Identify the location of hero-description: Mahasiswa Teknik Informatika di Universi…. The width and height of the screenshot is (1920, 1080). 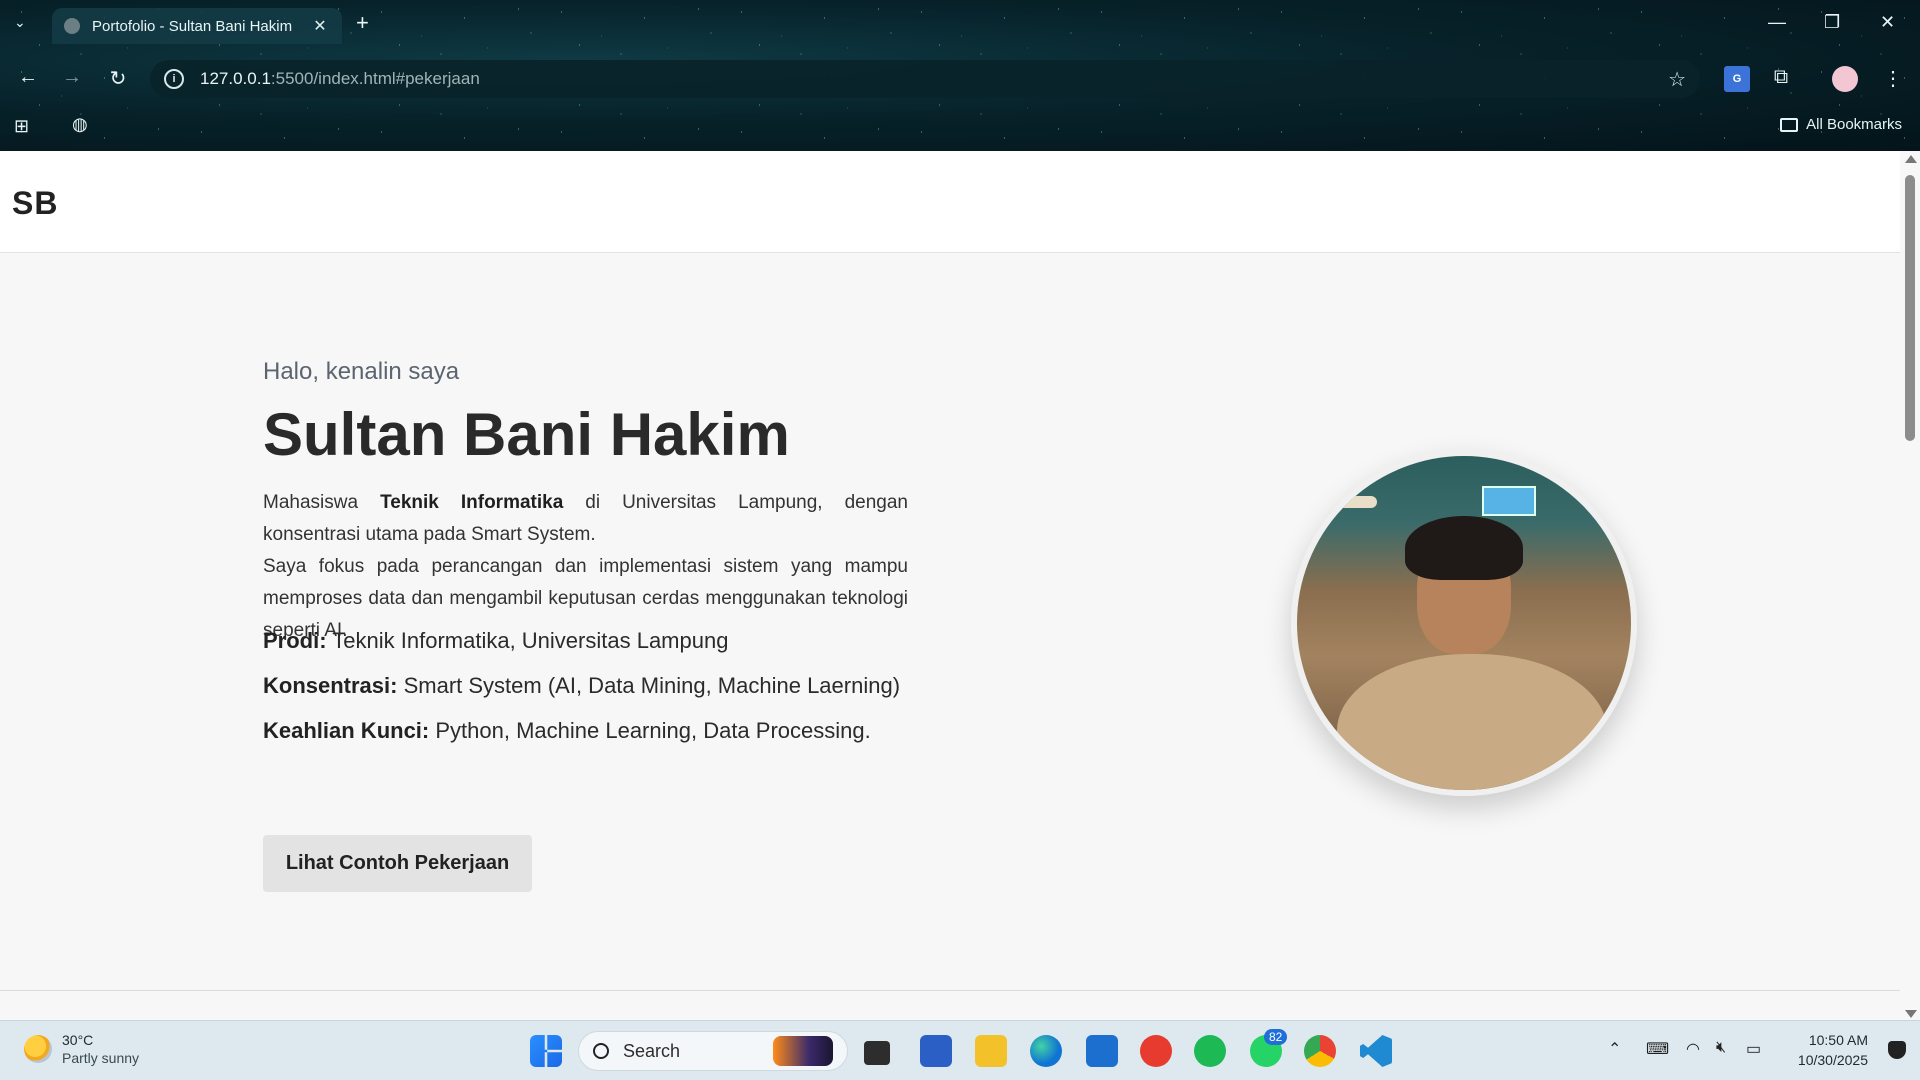
(585, 567).